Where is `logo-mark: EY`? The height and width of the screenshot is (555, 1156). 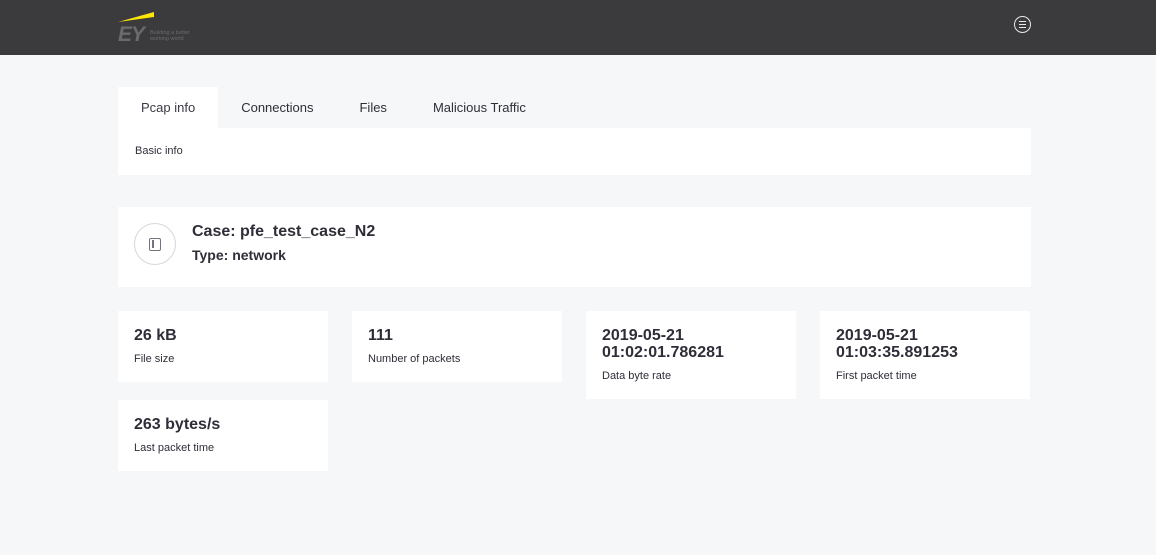
logo-mark: EY is located at coordinates (131, 34).